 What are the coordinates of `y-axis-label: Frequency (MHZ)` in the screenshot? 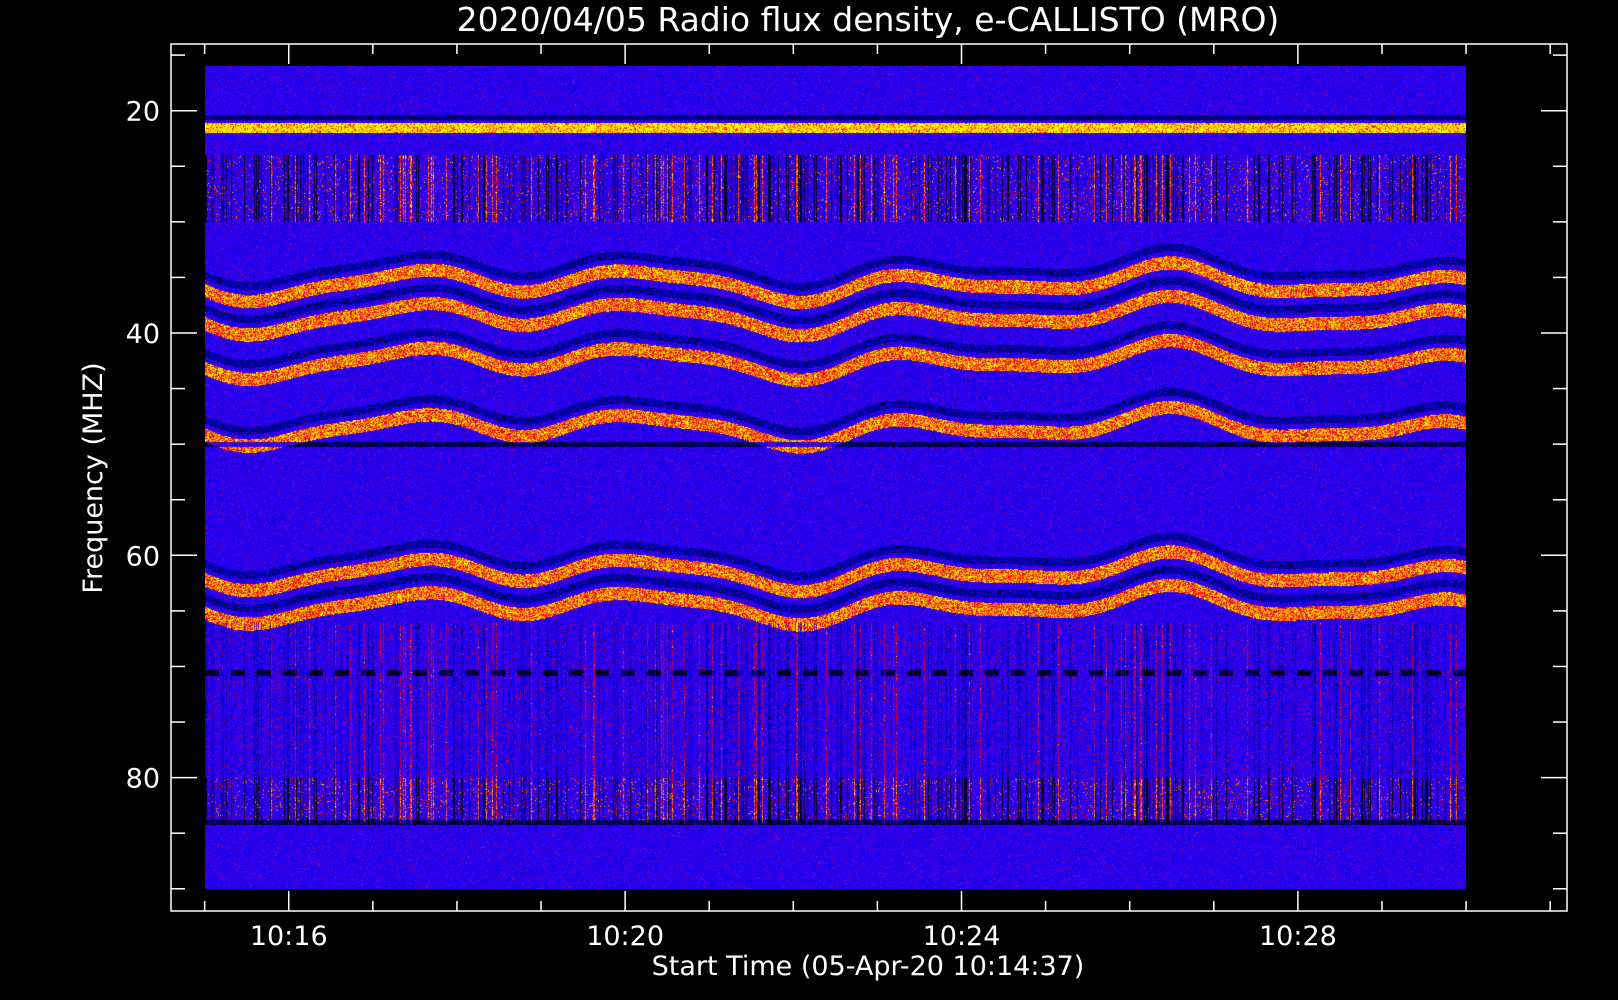 It's located at (93, 477).